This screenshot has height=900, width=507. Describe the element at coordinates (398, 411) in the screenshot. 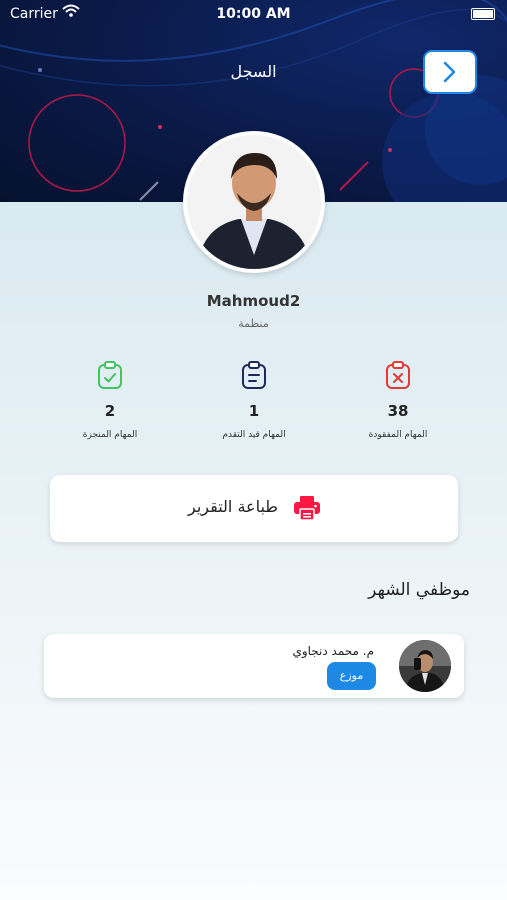

I see `stat-missed-value: 38` at that location.